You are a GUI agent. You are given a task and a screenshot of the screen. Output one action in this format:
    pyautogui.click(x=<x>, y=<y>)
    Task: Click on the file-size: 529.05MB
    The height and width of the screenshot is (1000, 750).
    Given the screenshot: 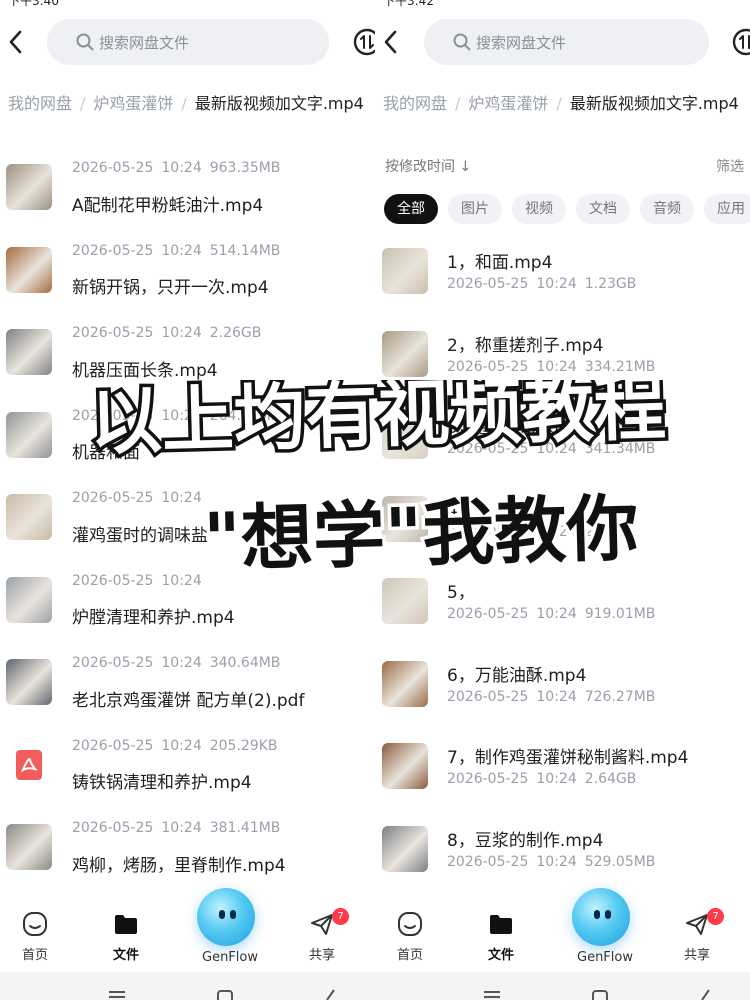 What is the action you would take?
    pyautogui.click(x=620, y=861)
    